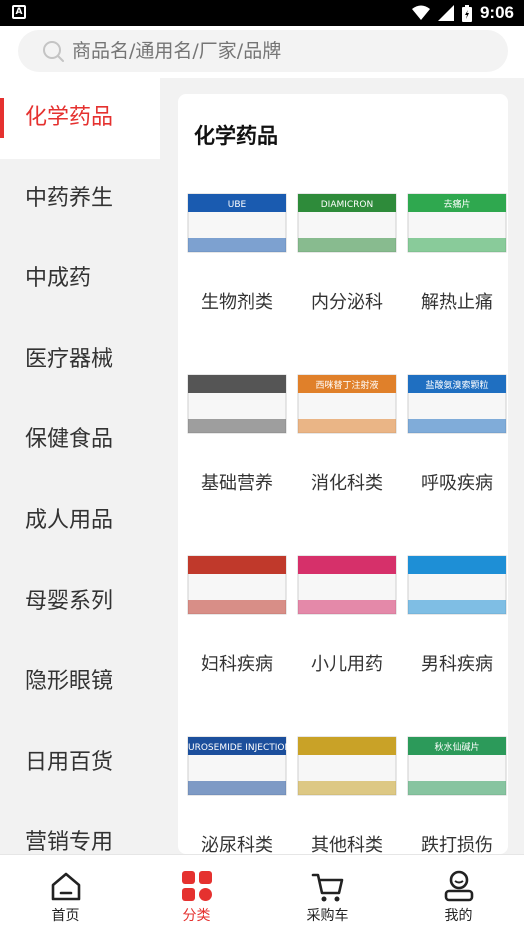  What do you see at coordinates (458, 916) in the screenshot?
I see `nav-label: 我的` at bounding box center [458, 916].